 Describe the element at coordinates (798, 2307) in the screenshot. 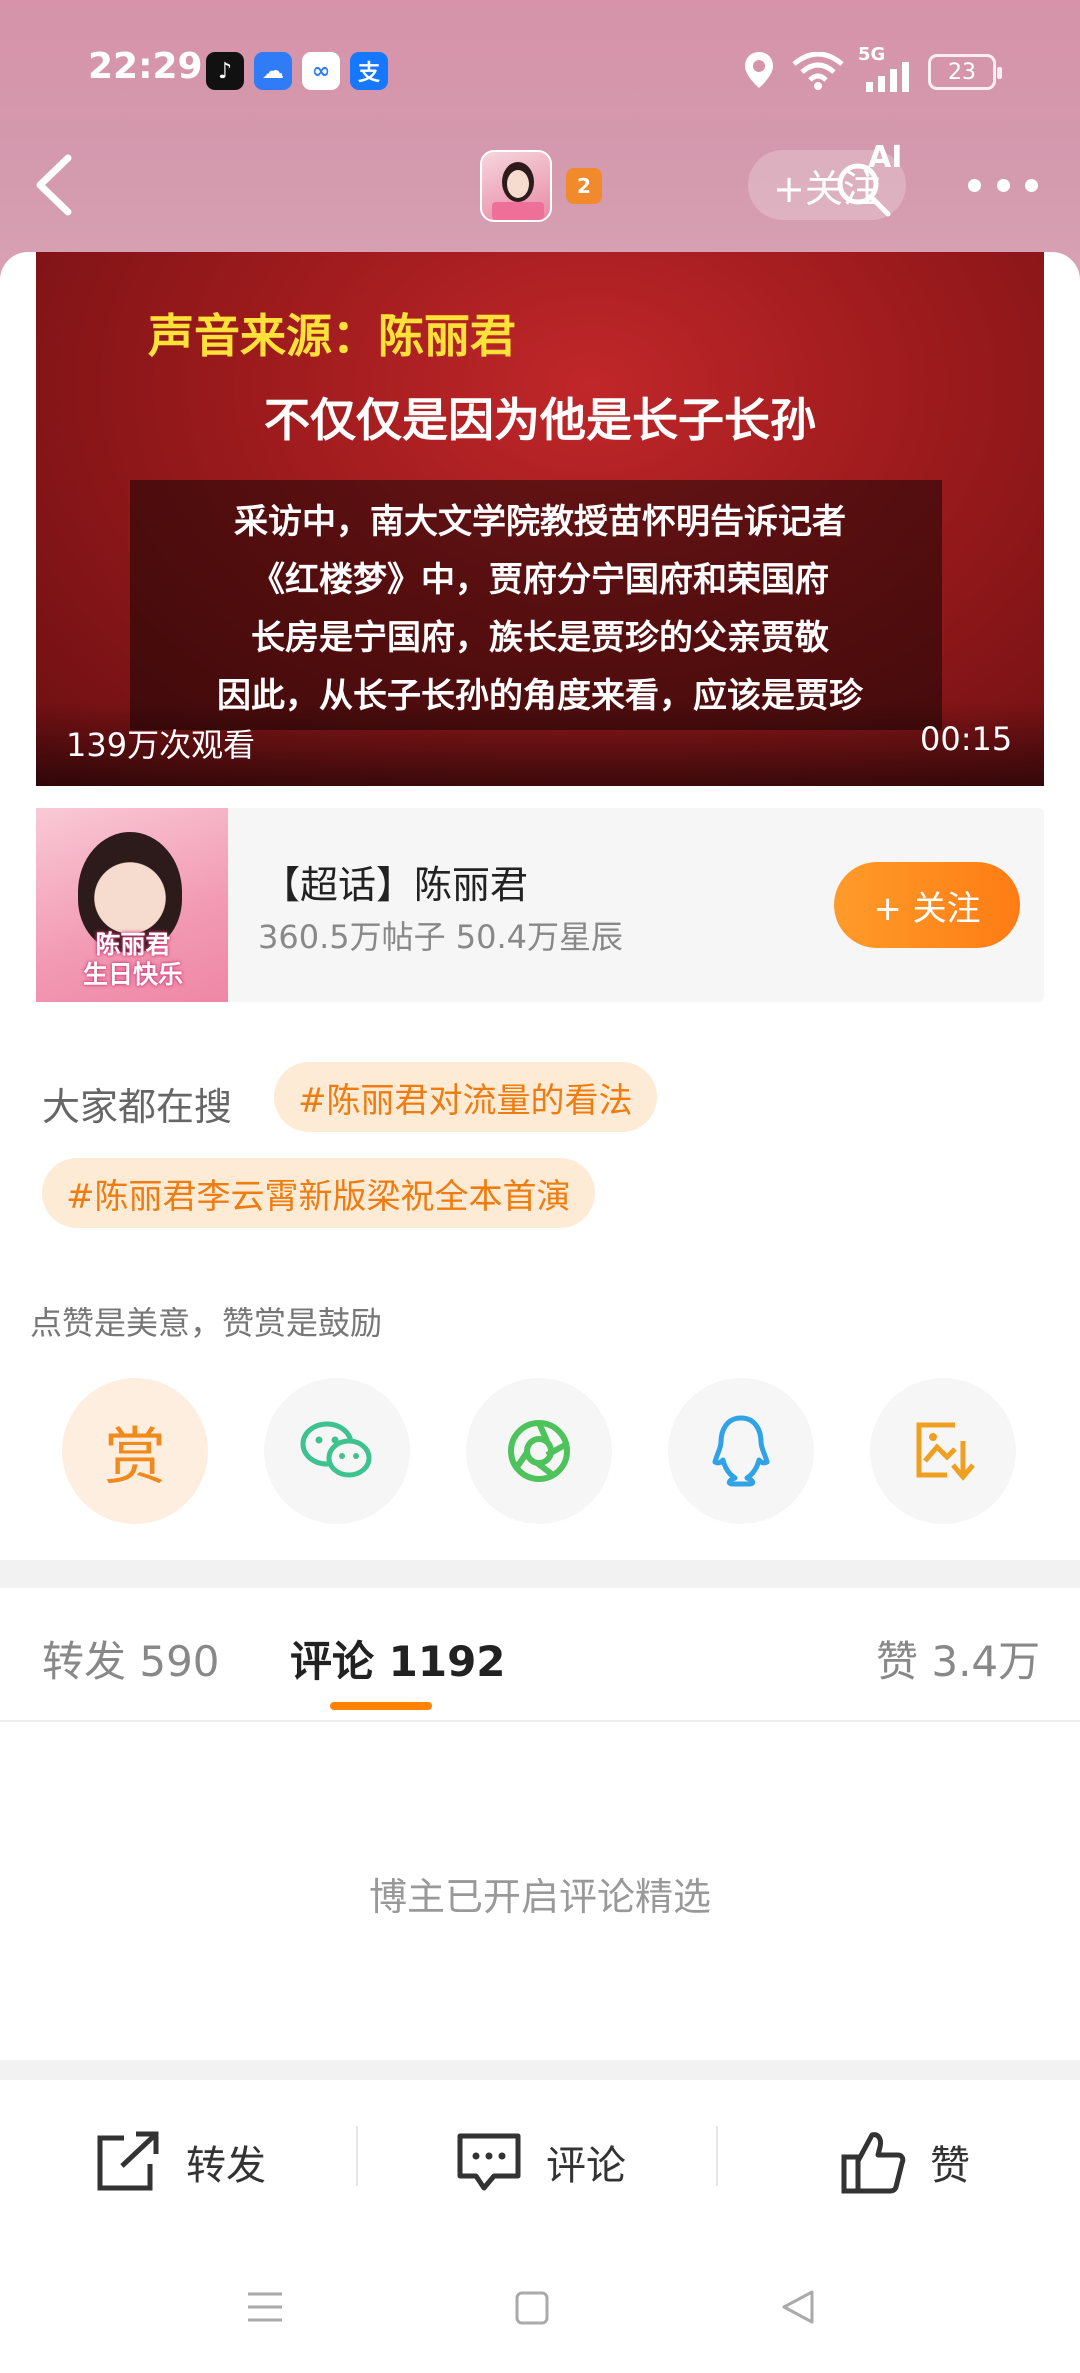

I see `back-nav-icon` at that location.